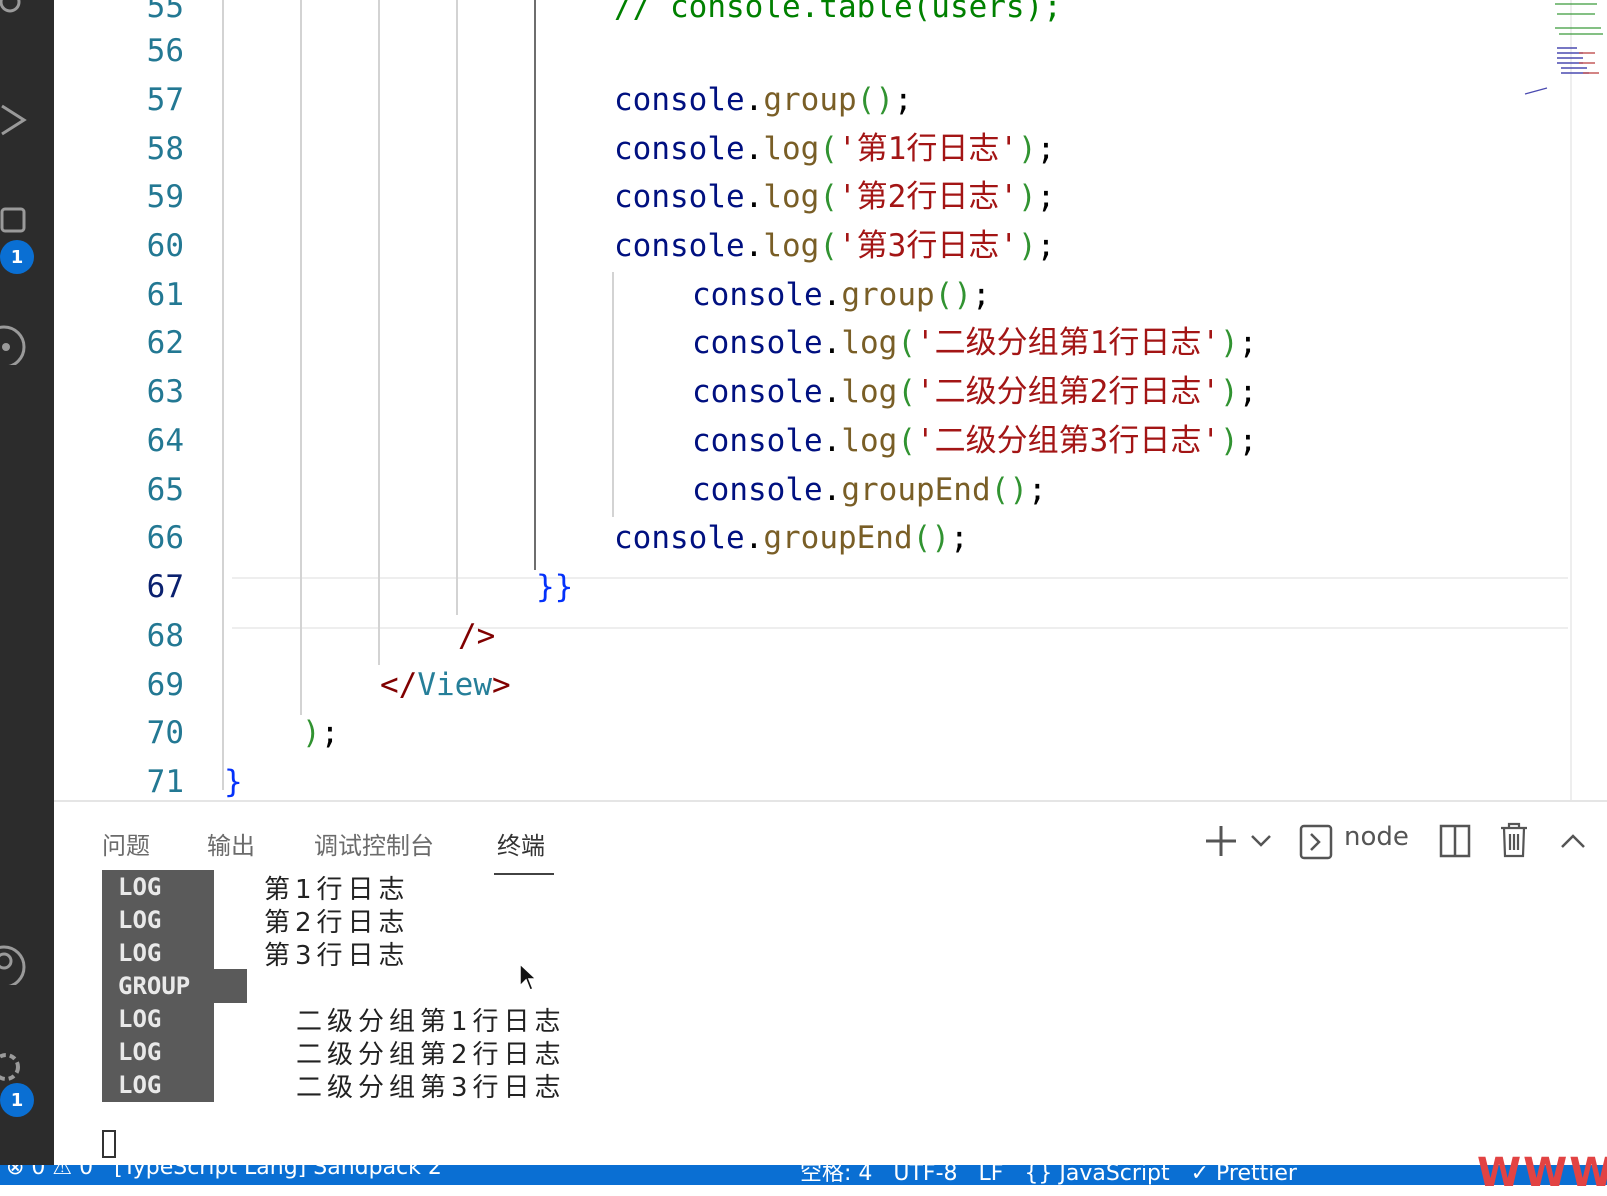 This screenshot has width=1607, height=1196. I want to click on terminal-row: LOG 二级分组第2行日志, so click(334, 1052).